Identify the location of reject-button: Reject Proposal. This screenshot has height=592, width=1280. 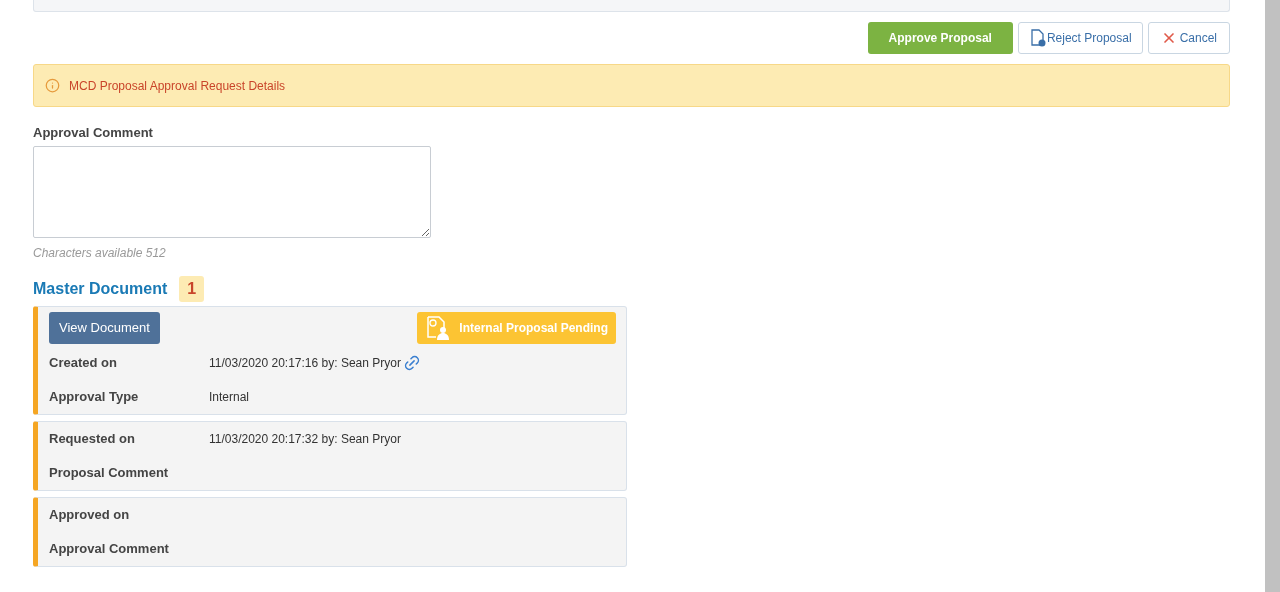
(1080, 38).